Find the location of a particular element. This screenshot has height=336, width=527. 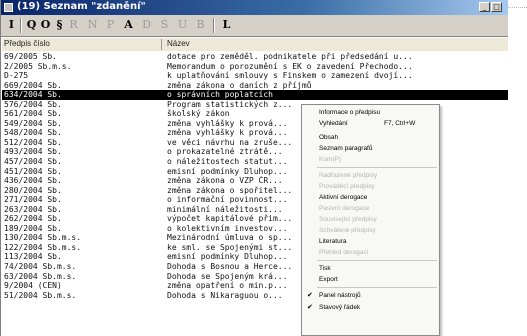

title-bar: (19) Seznam "zdanění" _ □ is located at coordinates (254, 7).